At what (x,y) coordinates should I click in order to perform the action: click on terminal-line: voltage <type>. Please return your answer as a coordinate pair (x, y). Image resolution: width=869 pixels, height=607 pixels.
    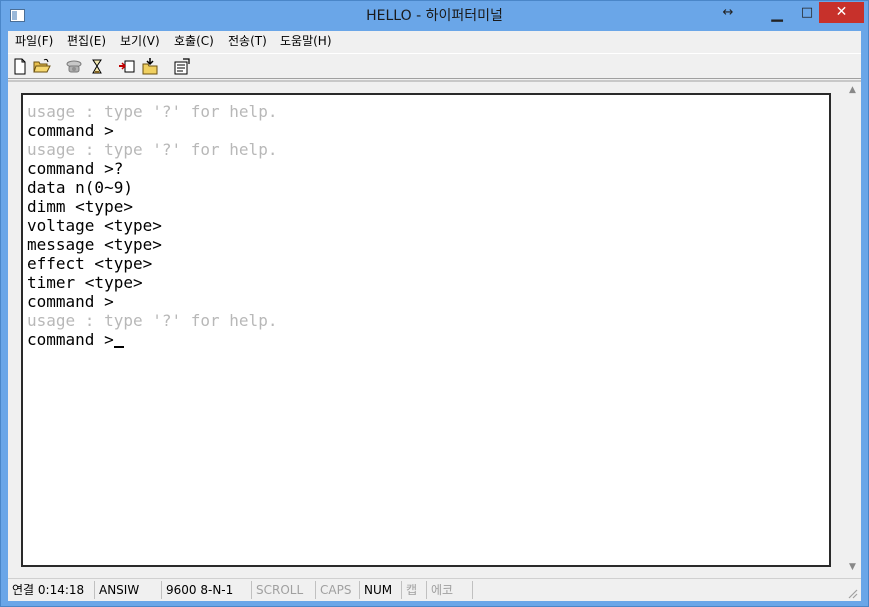
    Looking at the image, I should click on (152, 225).